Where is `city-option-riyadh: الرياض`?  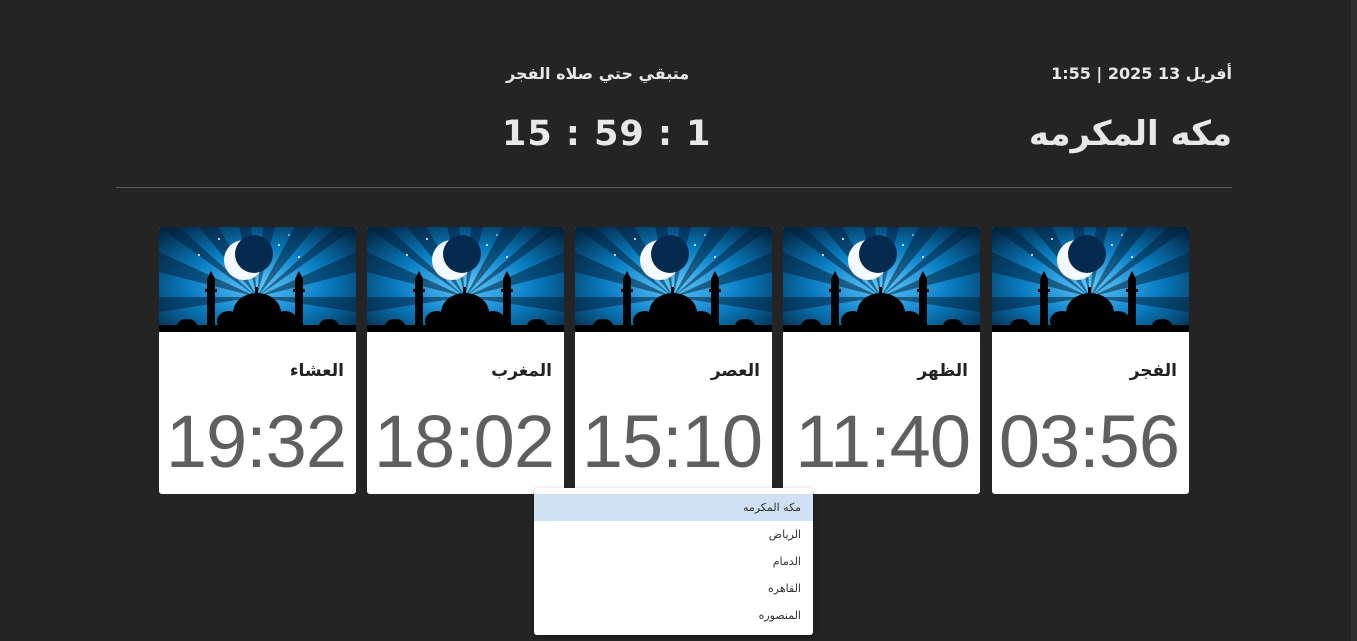 city-option-riyadh: الرياض is located at coordinates (673, 534).